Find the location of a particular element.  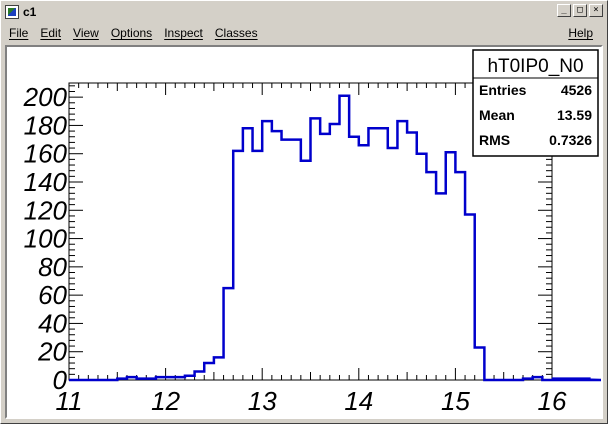

y-tick-label: 80 is located at coordinates (52, 267).